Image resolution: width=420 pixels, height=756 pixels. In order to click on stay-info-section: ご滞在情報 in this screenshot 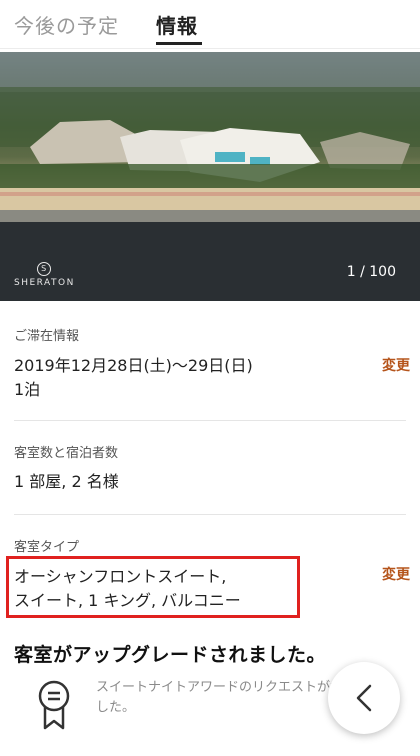, I will do `click(210, 334)`.